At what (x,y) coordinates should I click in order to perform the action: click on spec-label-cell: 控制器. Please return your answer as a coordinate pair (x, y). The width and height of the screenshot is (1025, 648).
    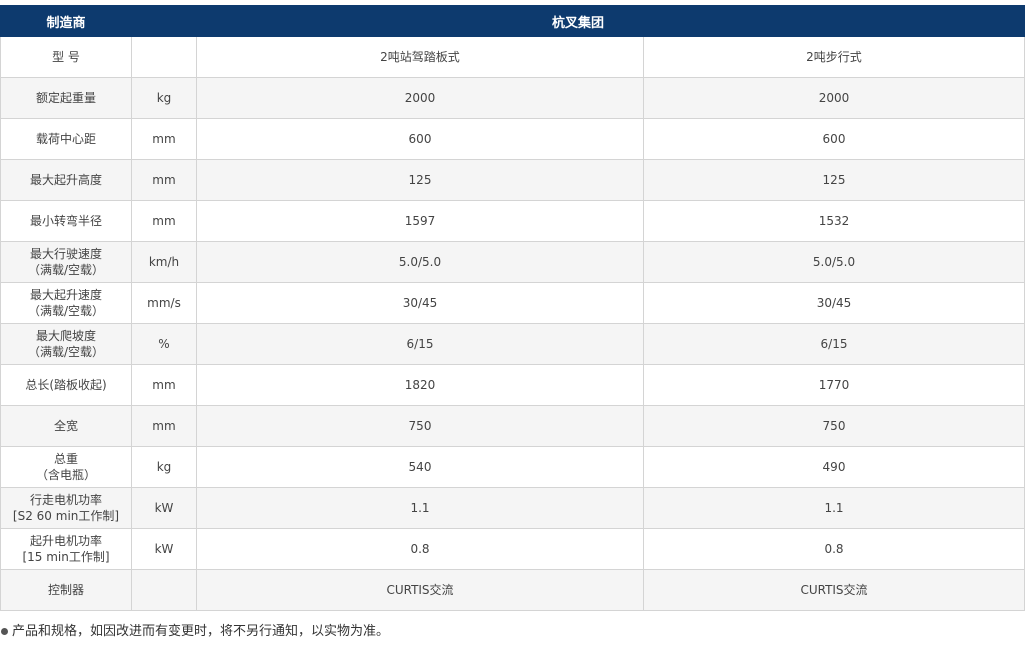
    Looking at the image, I should click on (66, 590).